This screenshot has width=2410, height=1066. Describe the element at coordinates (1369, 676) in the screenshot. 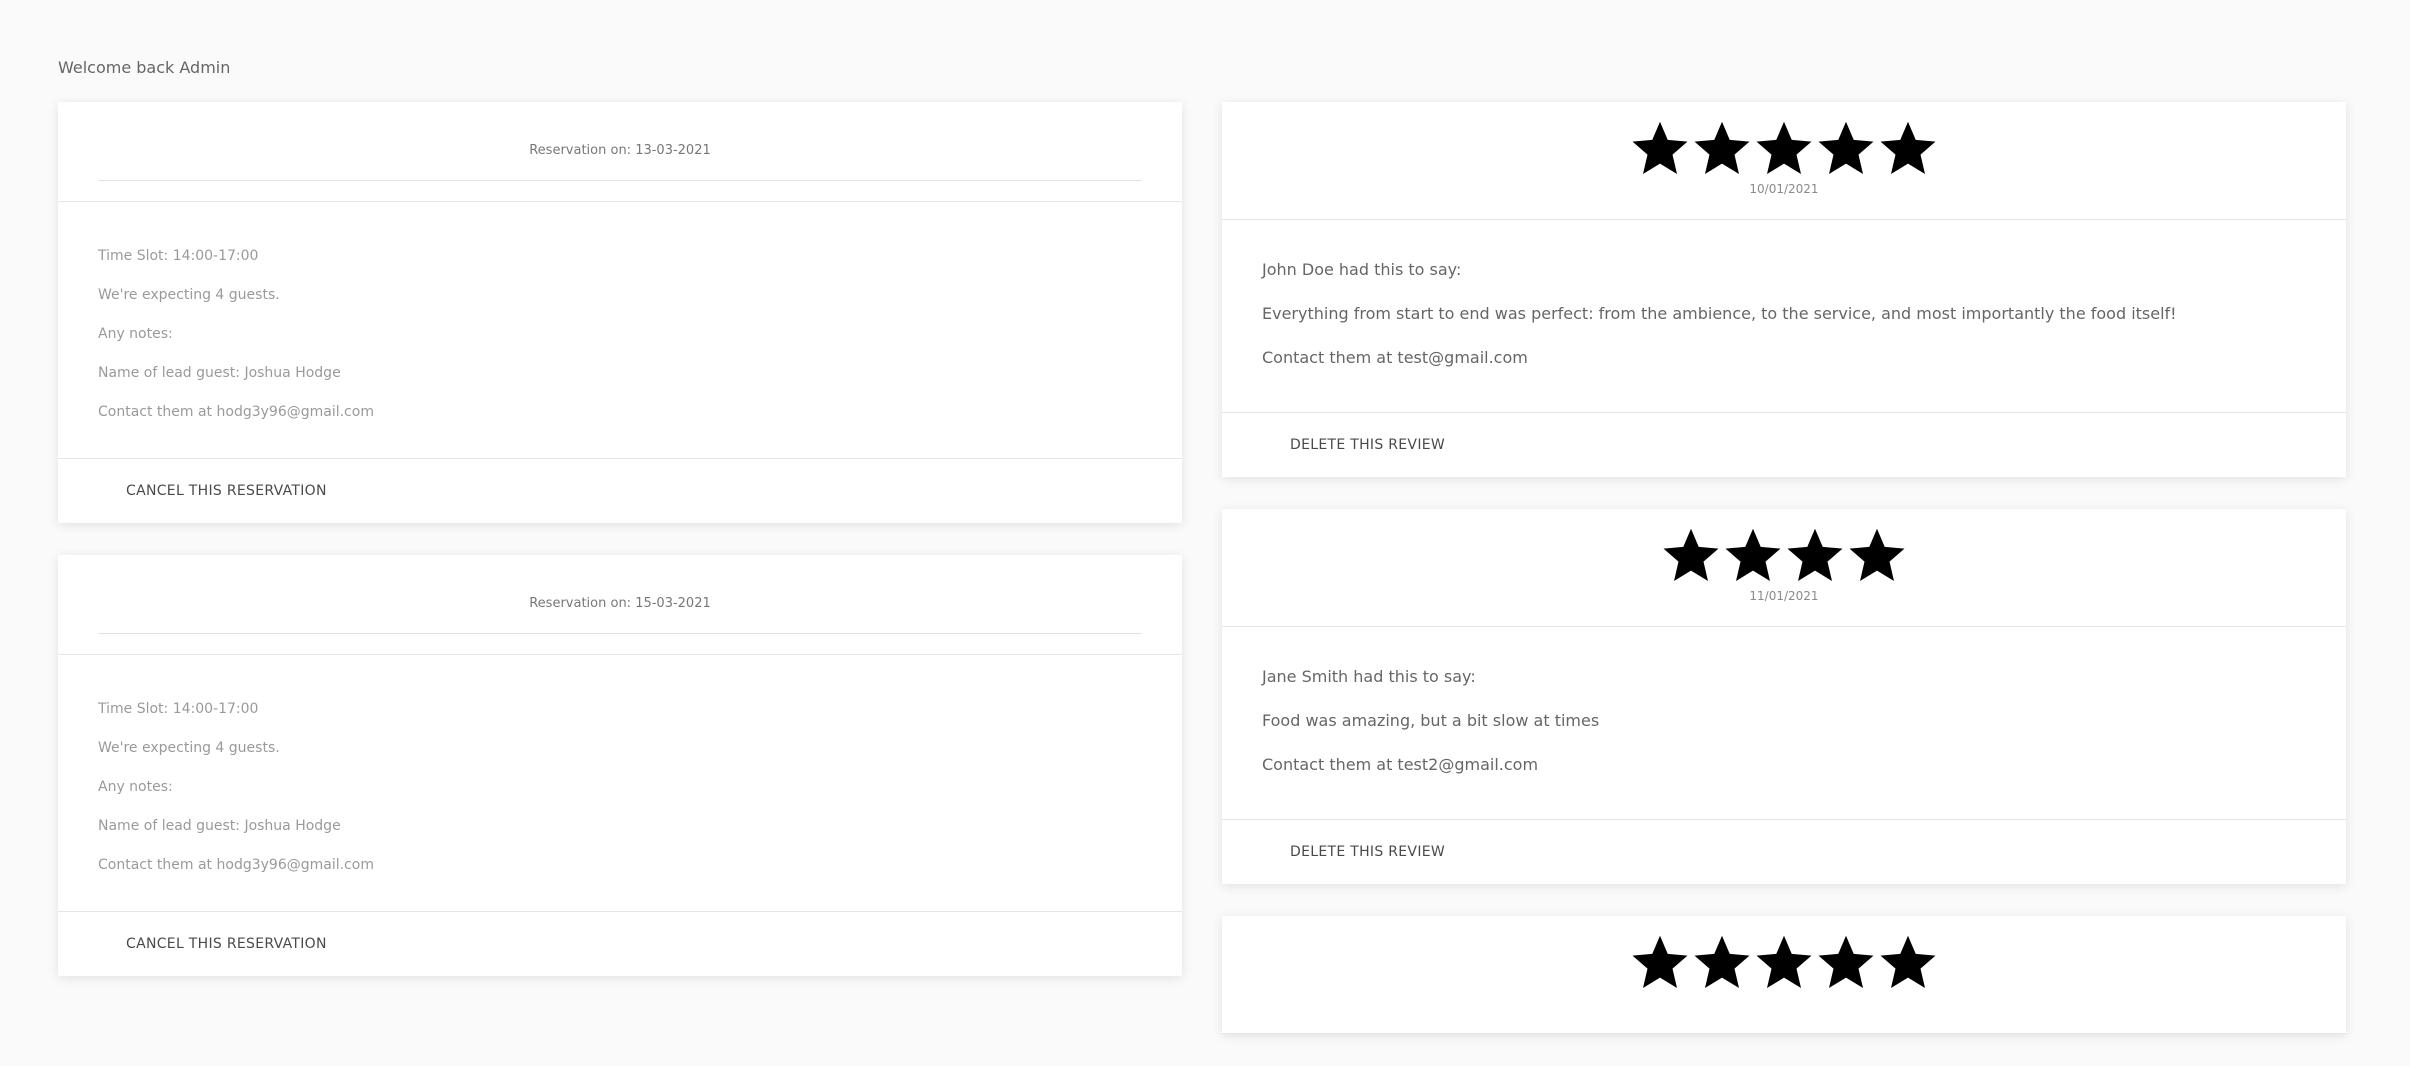

I see `review-author: Jane Smith had this to say:` at that location.